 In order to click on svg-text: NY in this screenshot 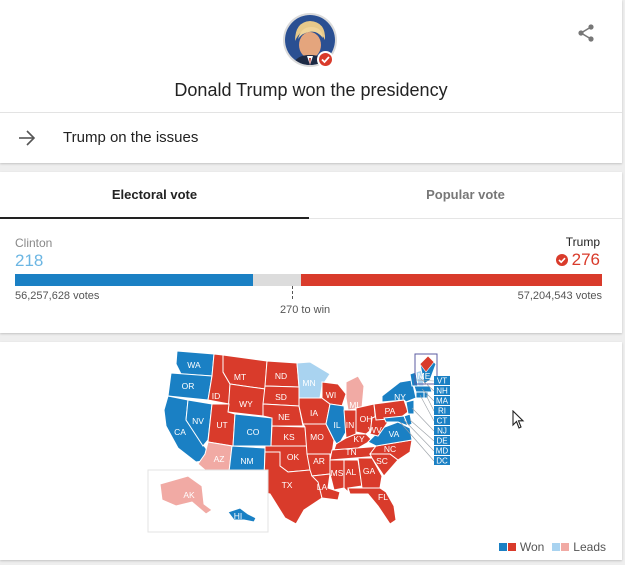, I will do `click(400, 397)`.